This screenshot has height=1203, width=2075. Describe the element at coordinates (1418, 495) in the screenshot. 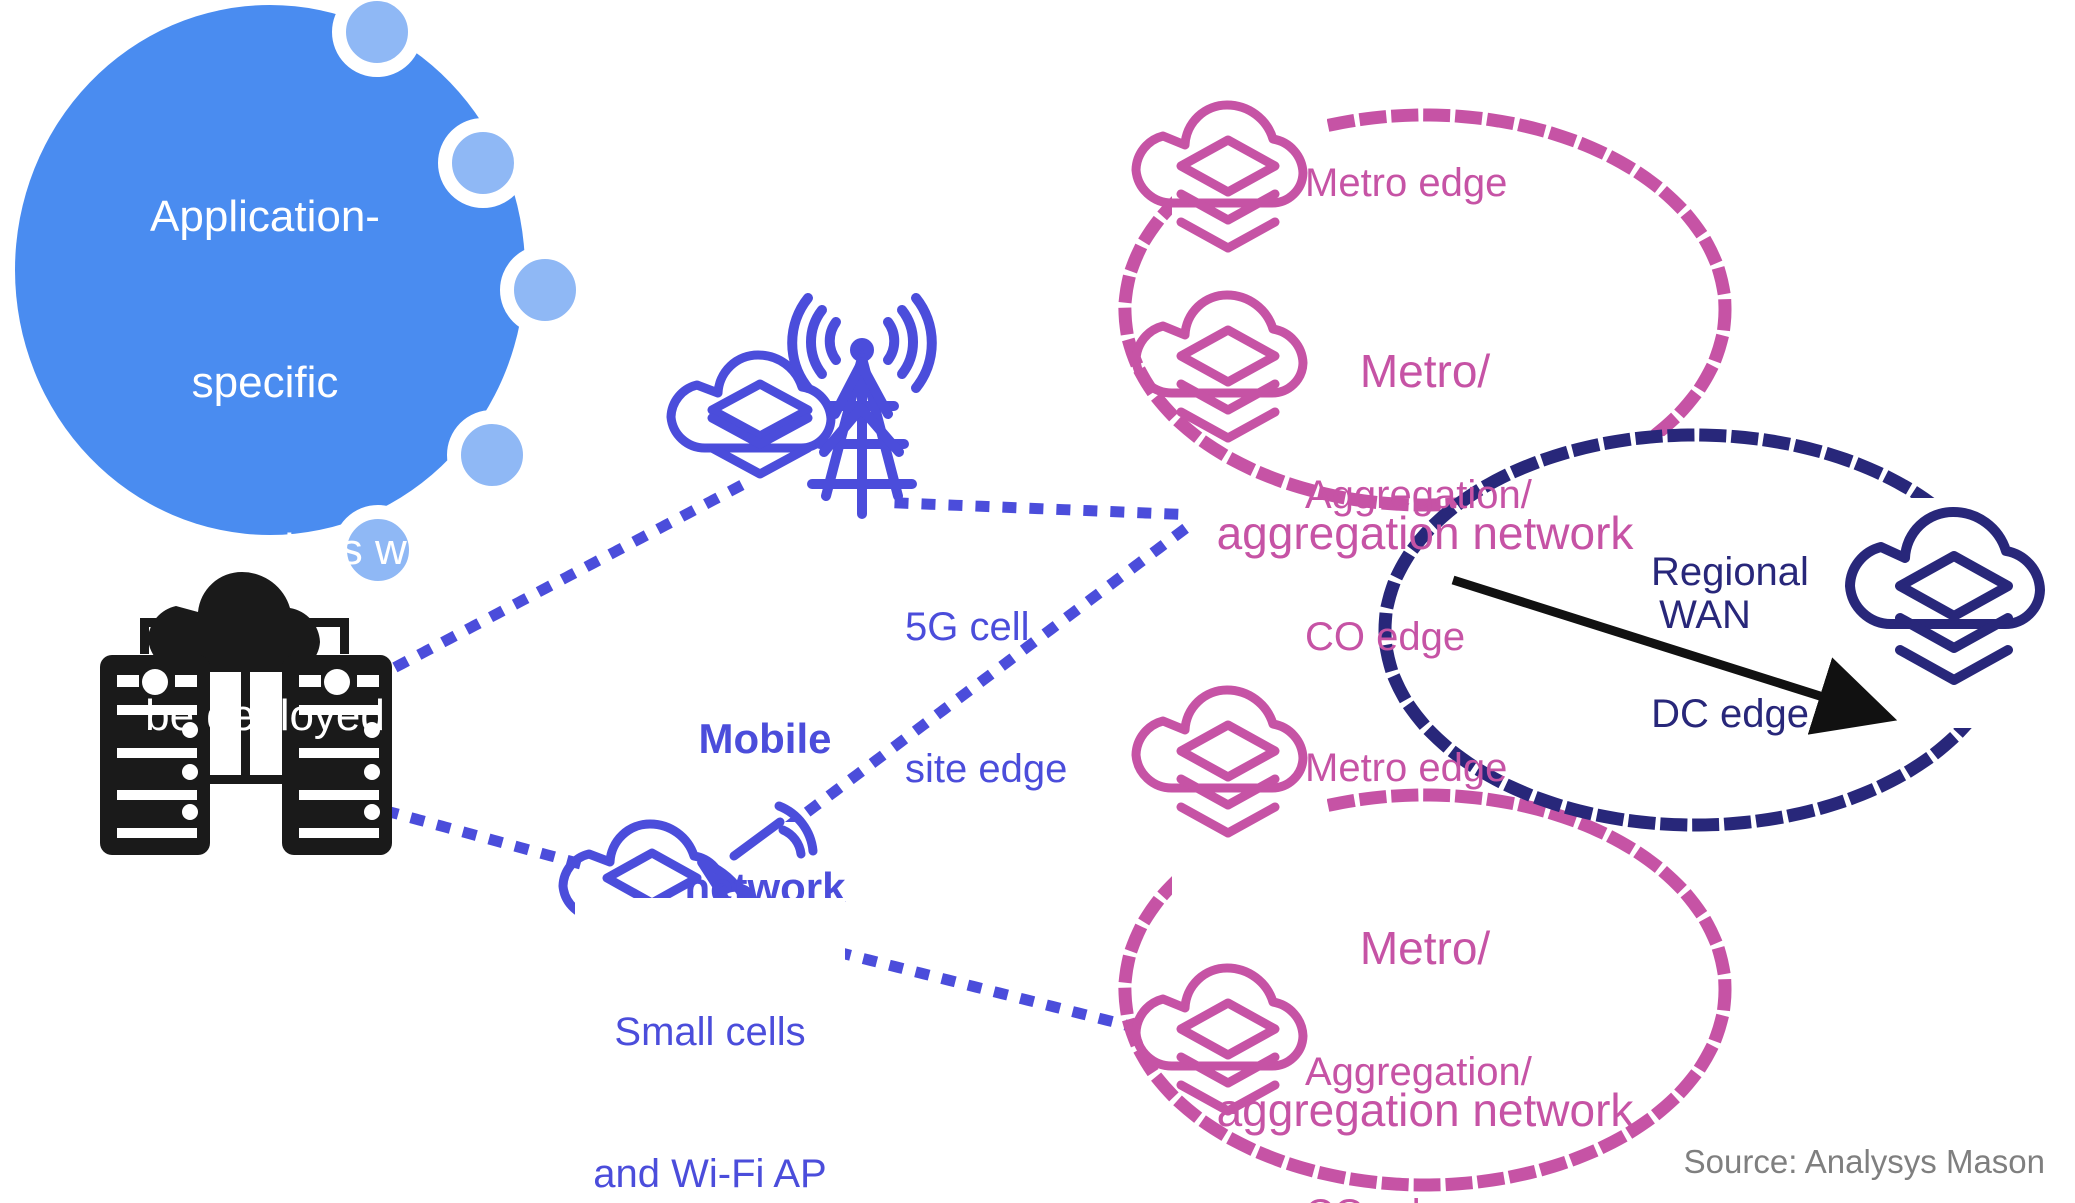

I see `agg-co-top-line-1: Aggregation/` at that location.